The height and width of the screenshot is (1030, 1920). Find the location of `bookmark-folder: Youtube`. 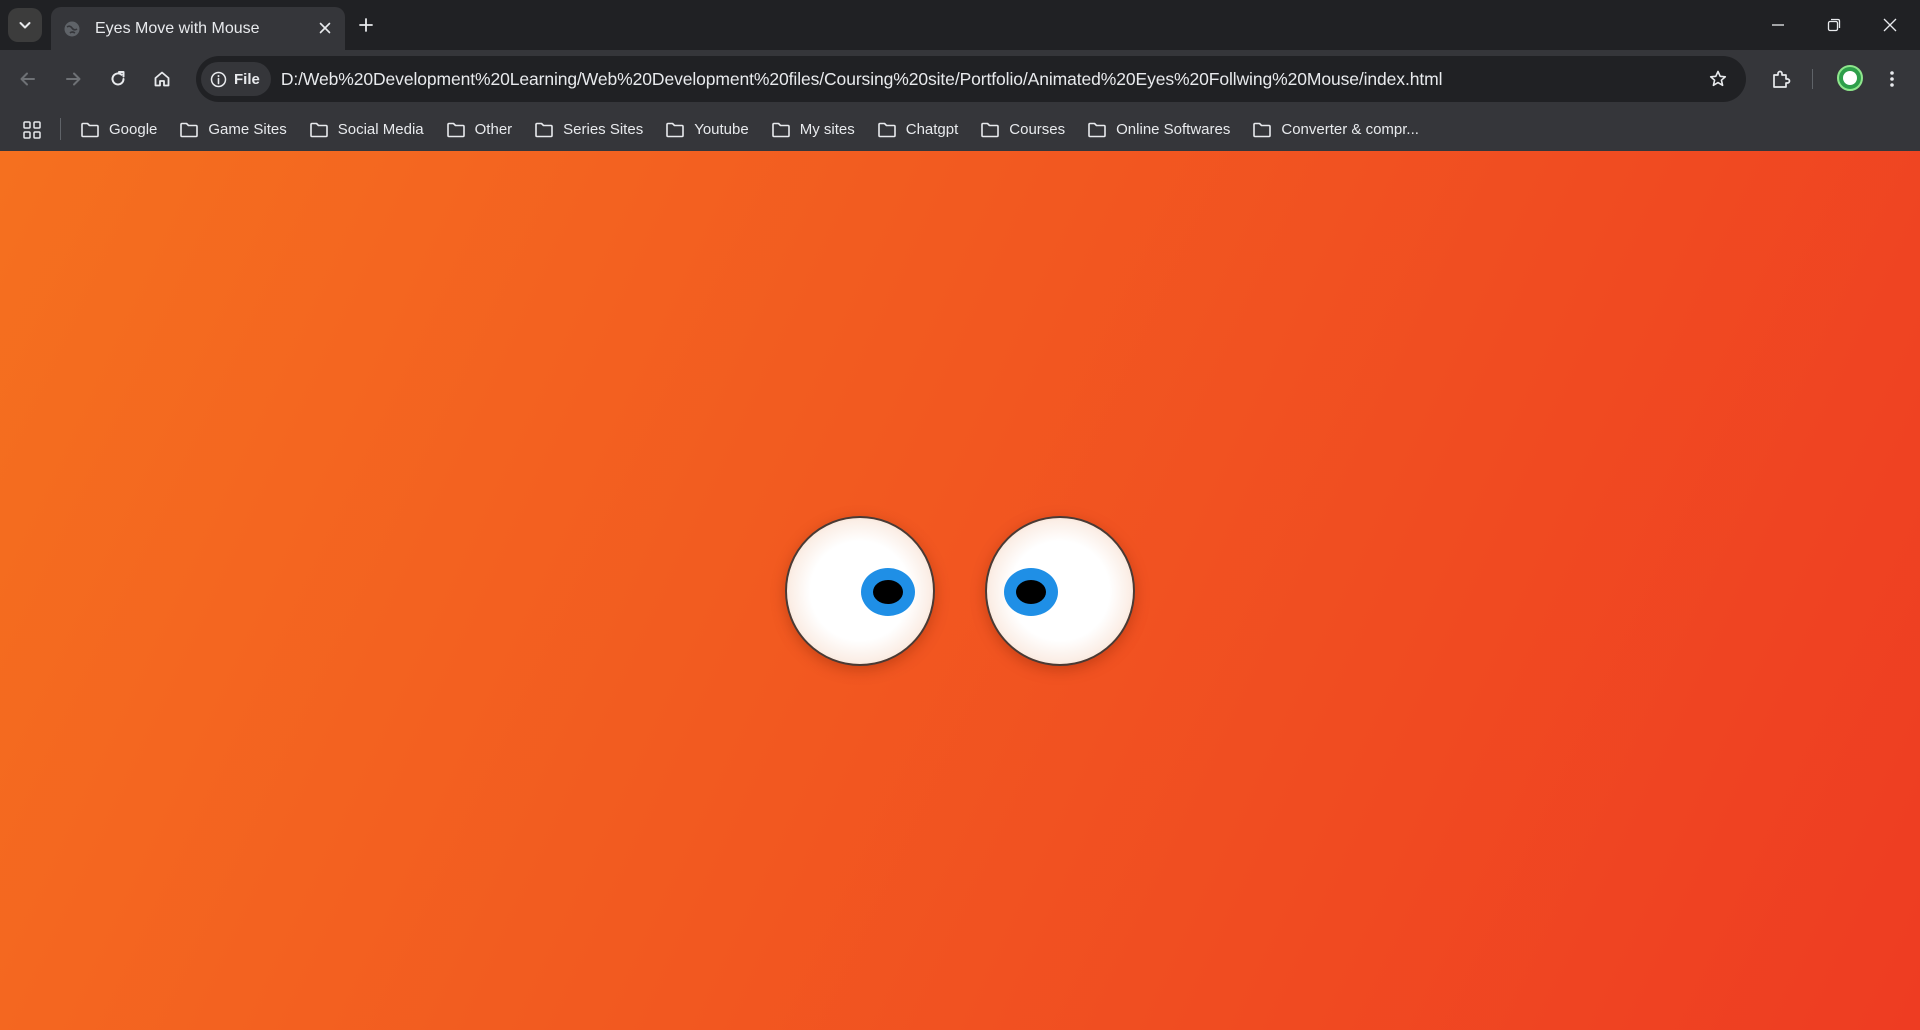

bookmark-folder: Youtube is located at coordinates (713, 130).